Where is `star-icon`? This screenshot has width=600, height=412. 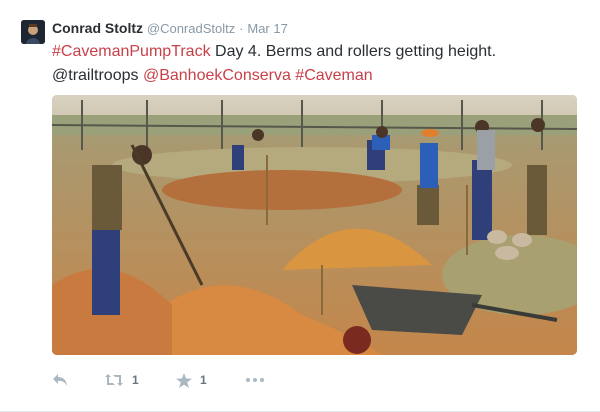 star-icon is located at coordinates (184, 380).